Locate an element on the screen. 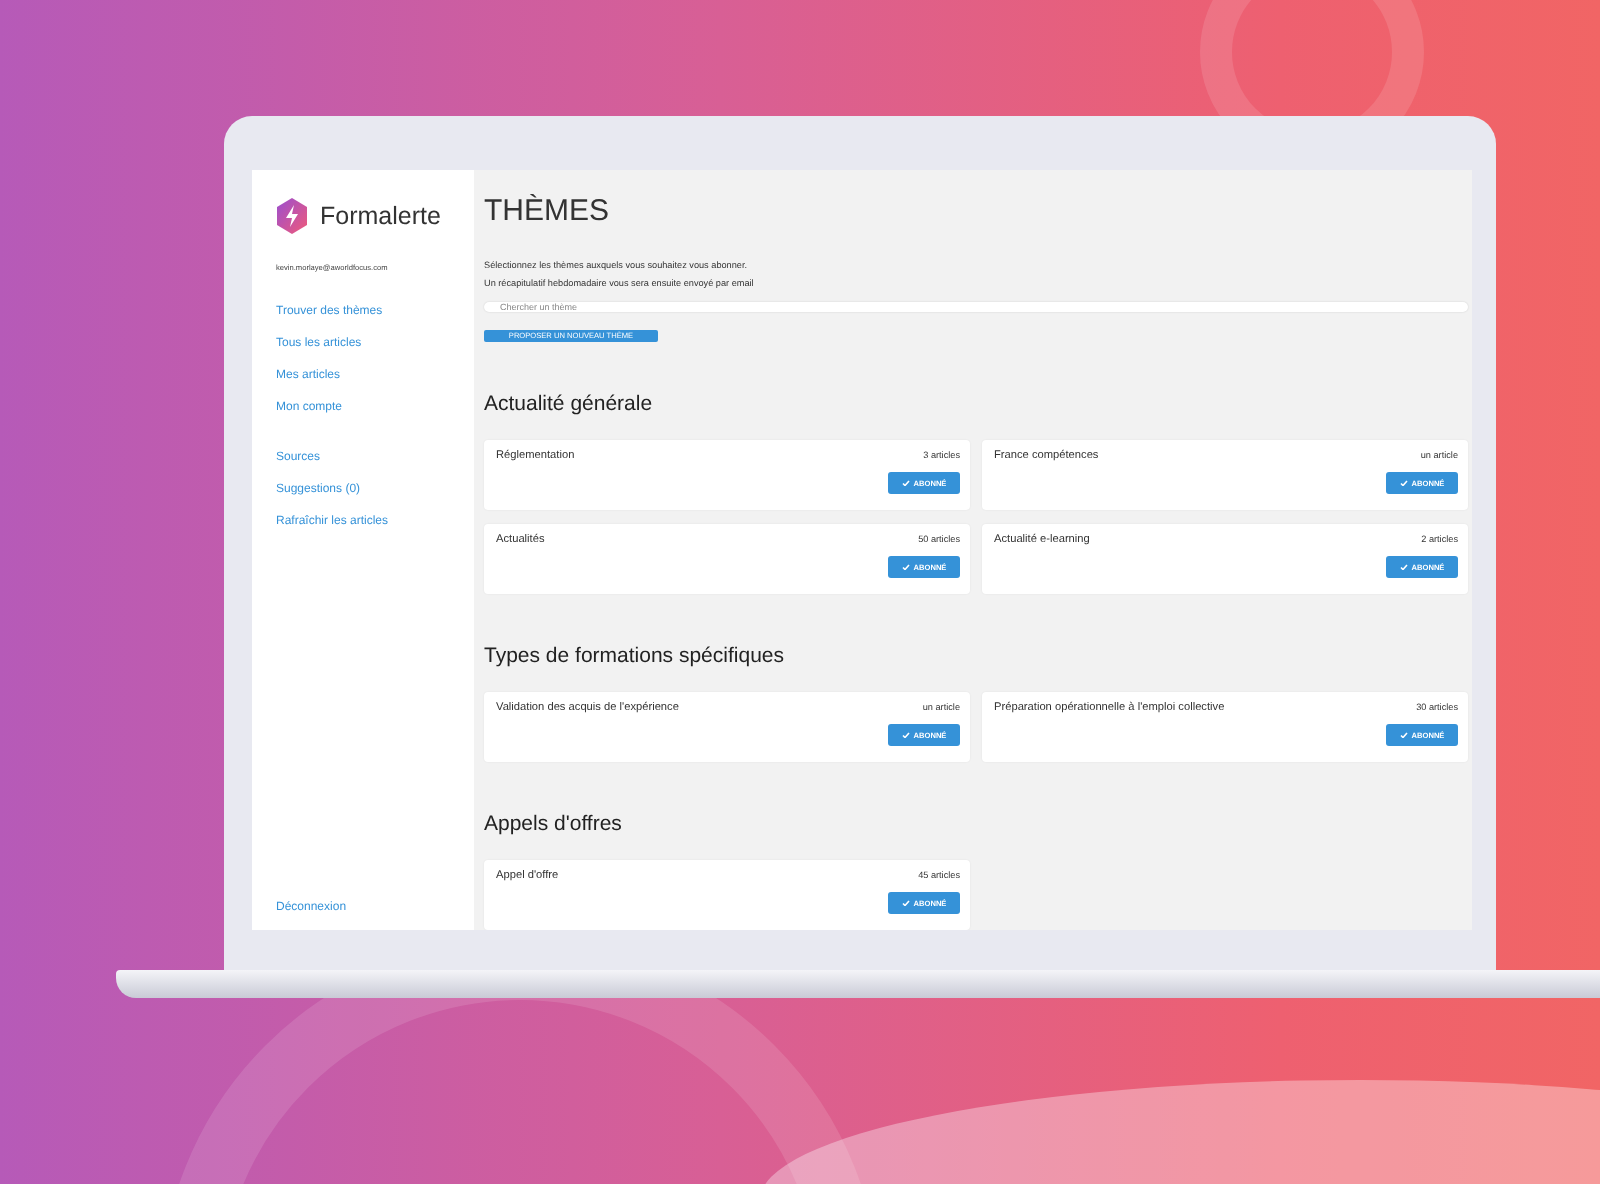 The width and height of the screenshot is (1600, 1184). page-title: THÈMES is located at coordinates (548, 211).